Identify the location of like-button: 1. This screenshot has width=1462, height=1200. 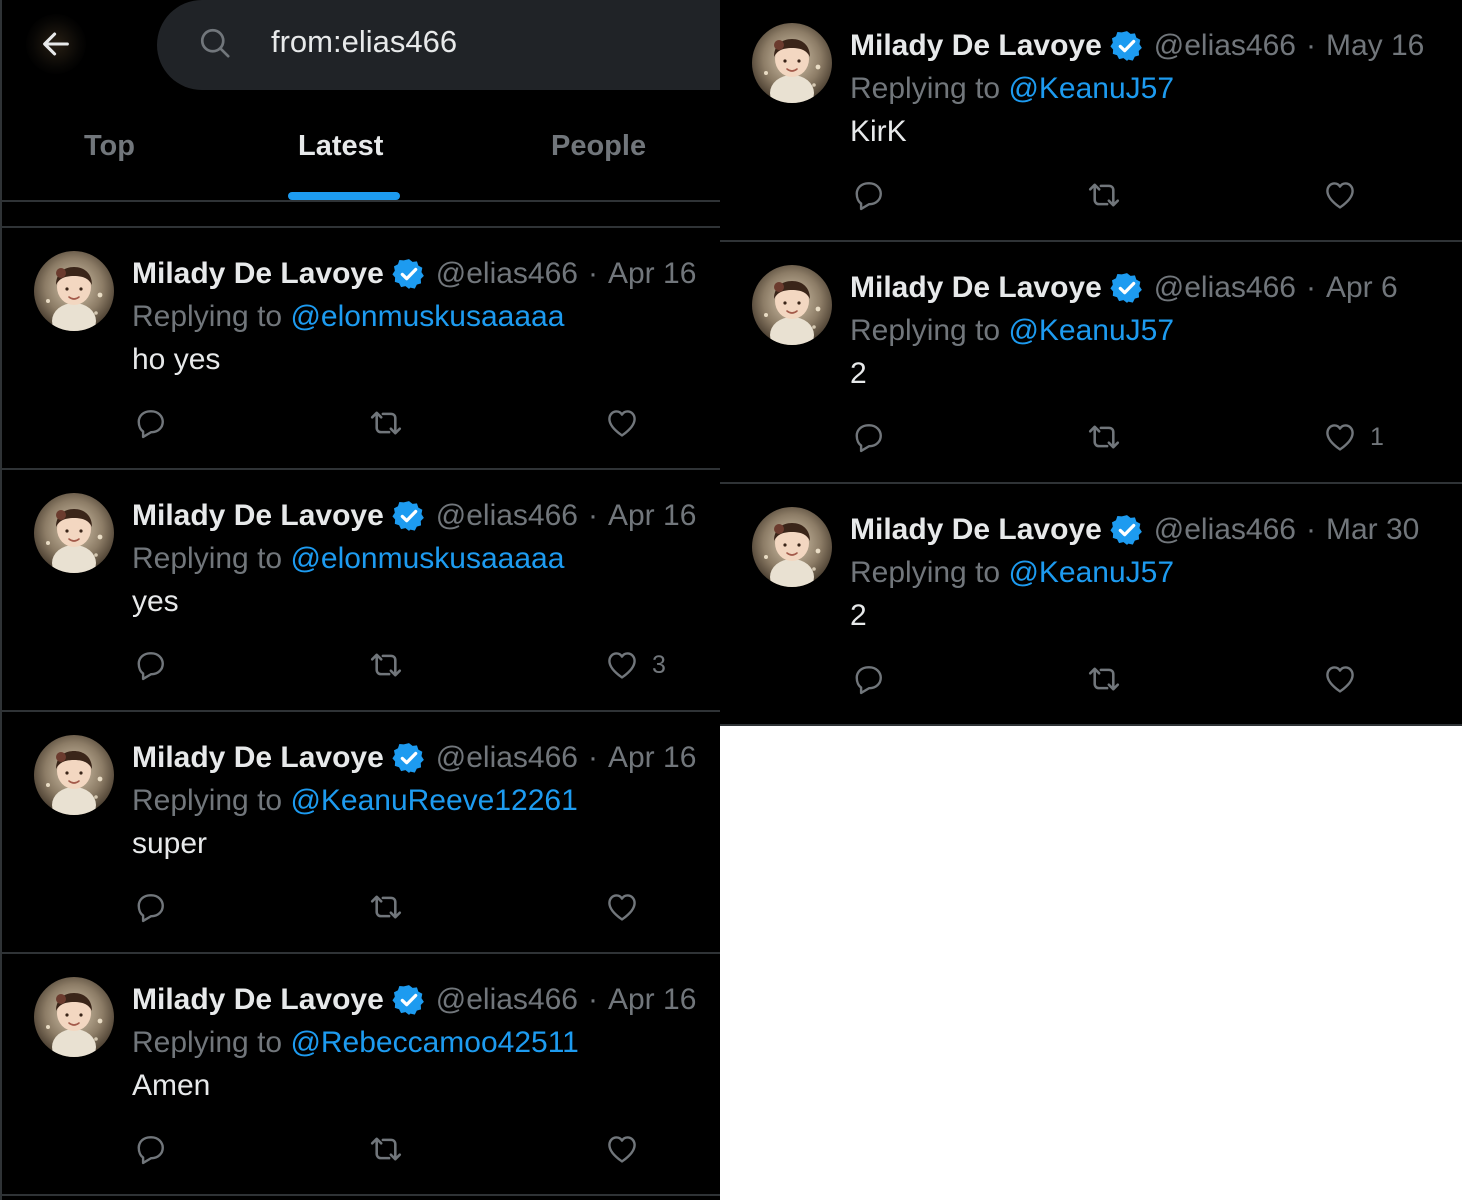
(1353, 437).